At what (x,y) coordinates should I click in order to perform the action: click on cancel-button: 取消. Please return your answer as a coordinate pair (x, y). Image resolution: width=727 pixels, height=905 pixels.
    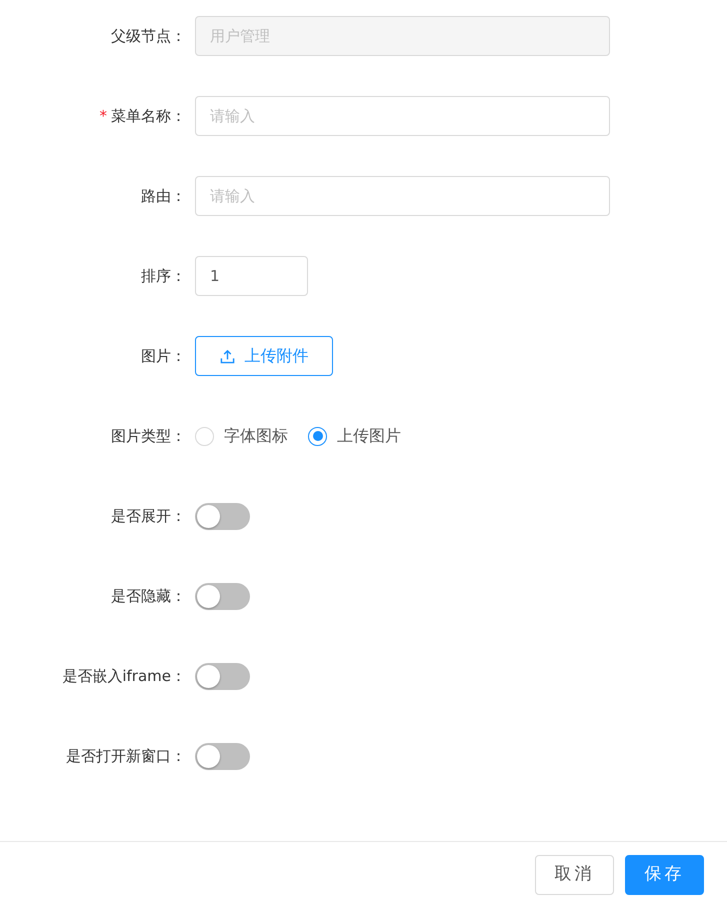
    Looking at the image, I should click on (574, 875).